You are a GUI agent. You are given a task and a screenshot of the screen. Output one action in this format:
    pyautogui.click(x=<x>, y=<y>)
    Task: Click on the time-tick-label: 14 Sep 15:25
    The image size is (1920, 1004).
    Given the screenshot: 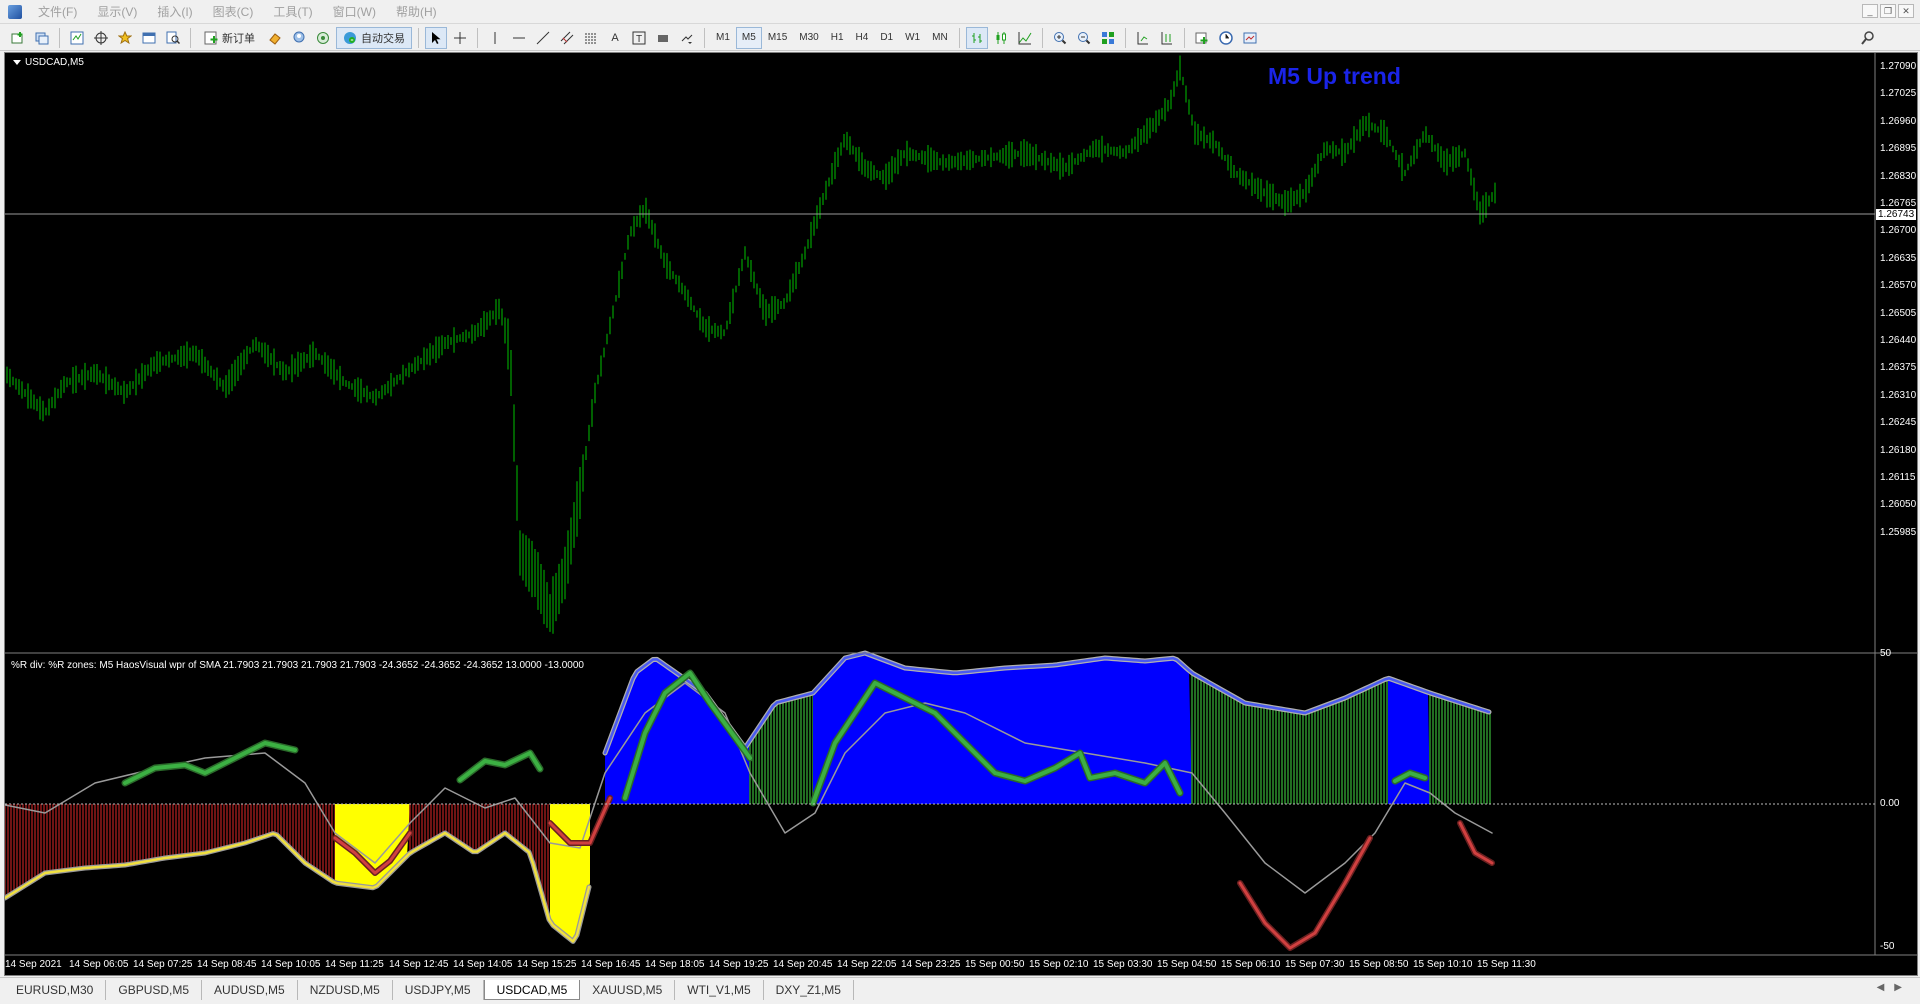 What is the action you would take?
    pyautogui.click(x=547, y=964)
    